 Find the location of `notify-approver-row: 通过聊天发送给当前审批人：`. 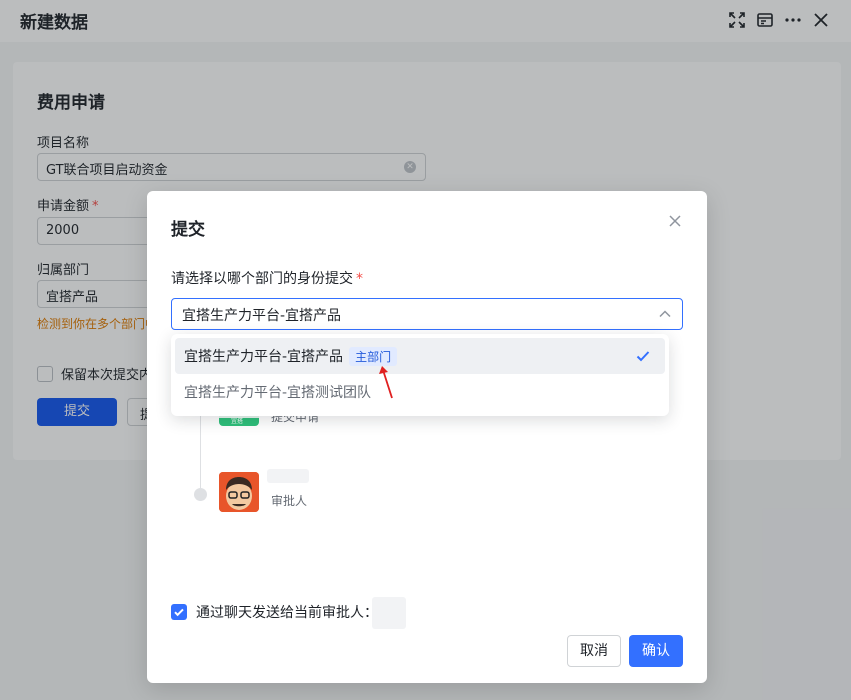

notify-approver-row: 通过聊天发送给当前审批人： is located at coordinates (274, 612).